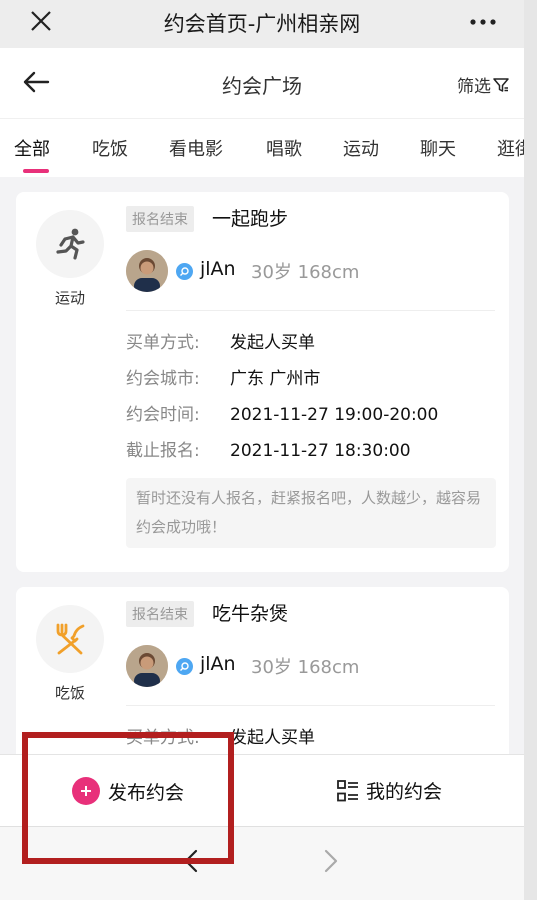 The width and height of the screenshot is (537, 900). Describe the element at coordinates (163, 415) in the screenshot. I see `row-label: 约会时间:` at that location.